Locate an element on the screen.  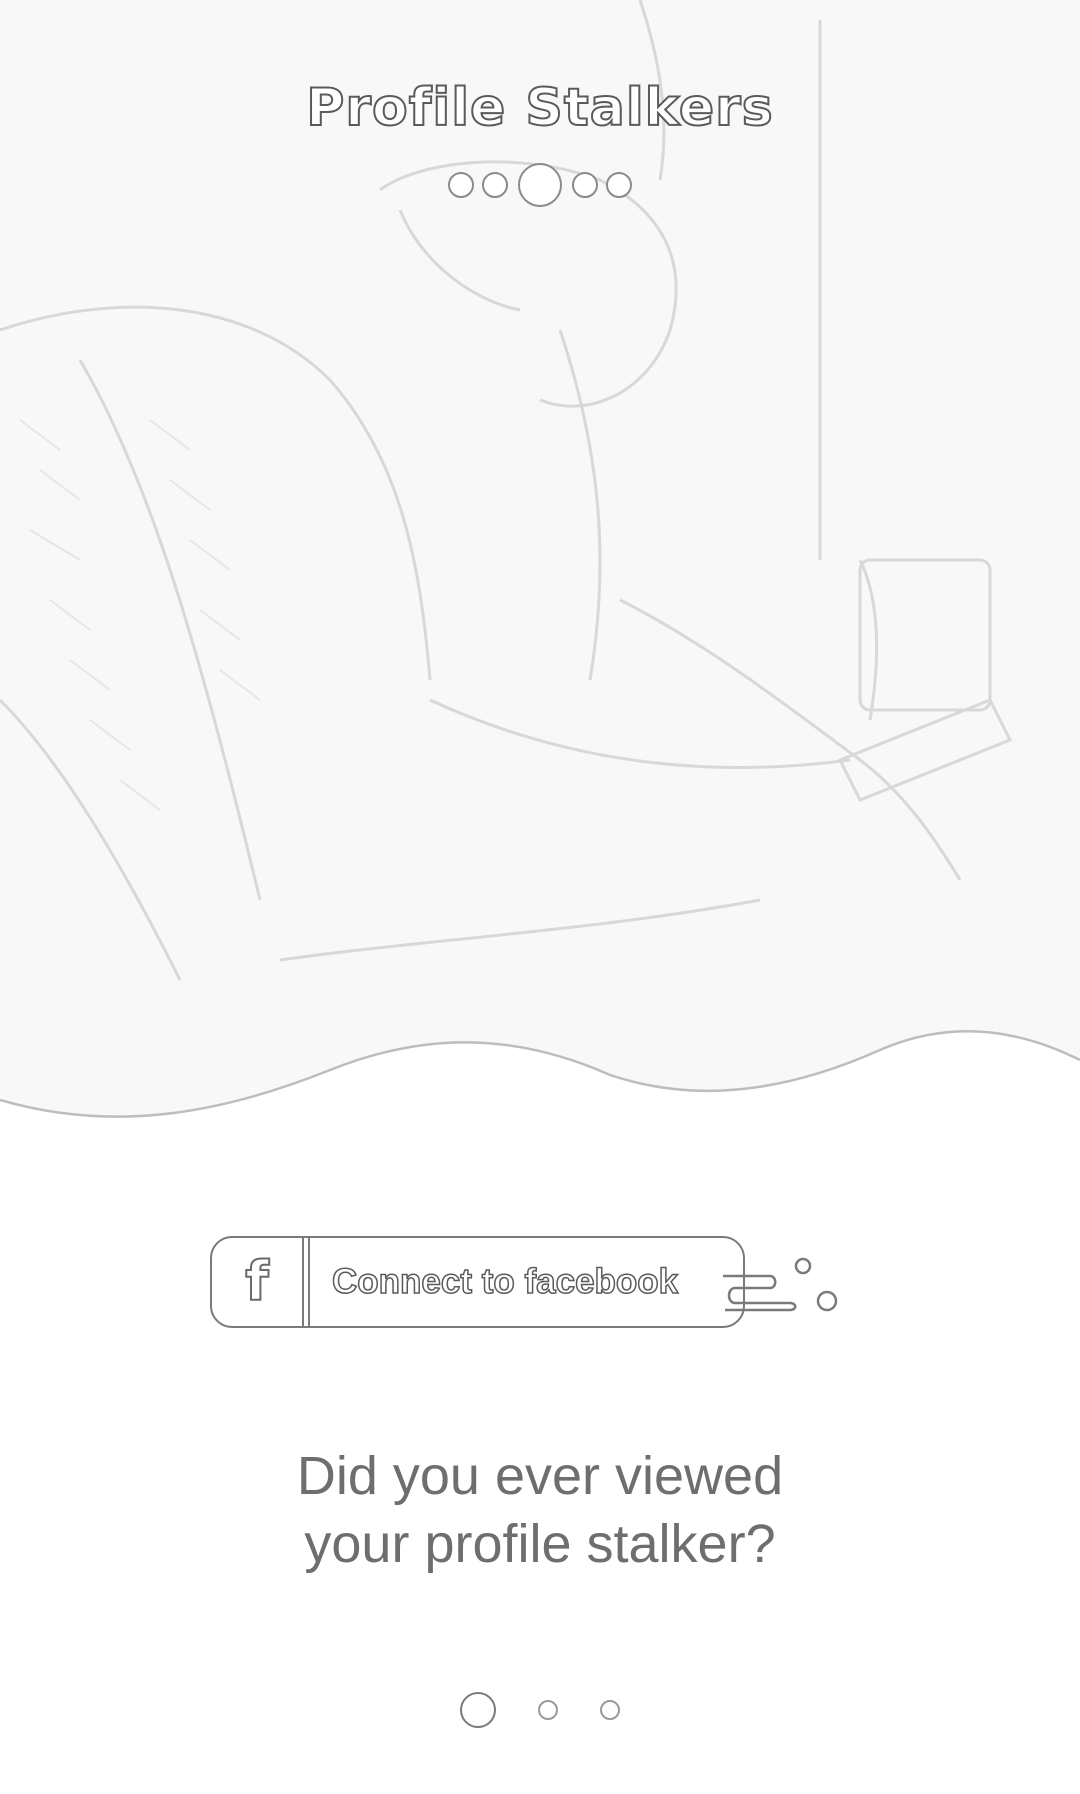
button-decoration-trail is located at coordinates (780, 1284).